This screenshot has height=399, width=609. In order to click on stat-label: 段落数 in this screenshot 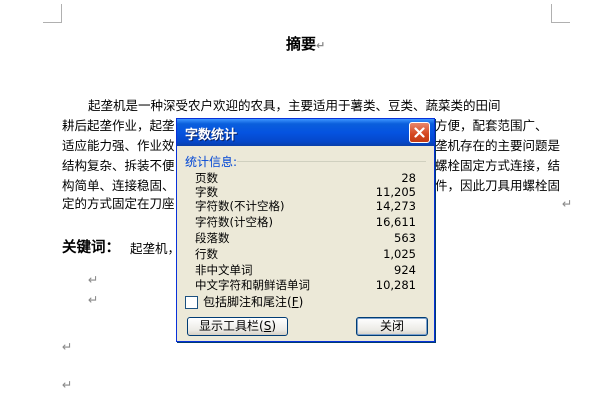, I will do `click(212, 238)`.